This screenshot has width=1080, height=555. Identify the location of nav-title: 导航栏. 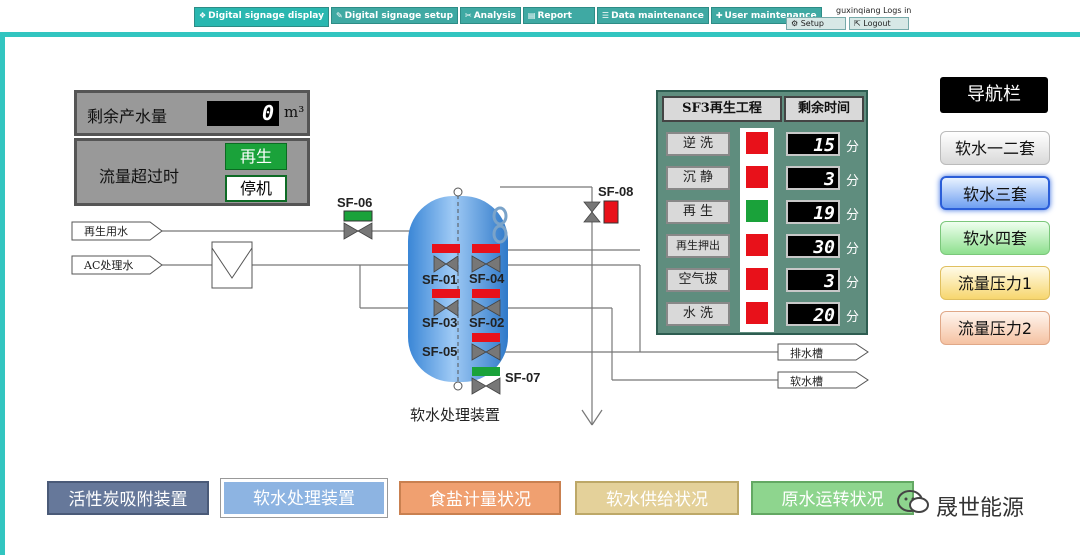
(994, 95).